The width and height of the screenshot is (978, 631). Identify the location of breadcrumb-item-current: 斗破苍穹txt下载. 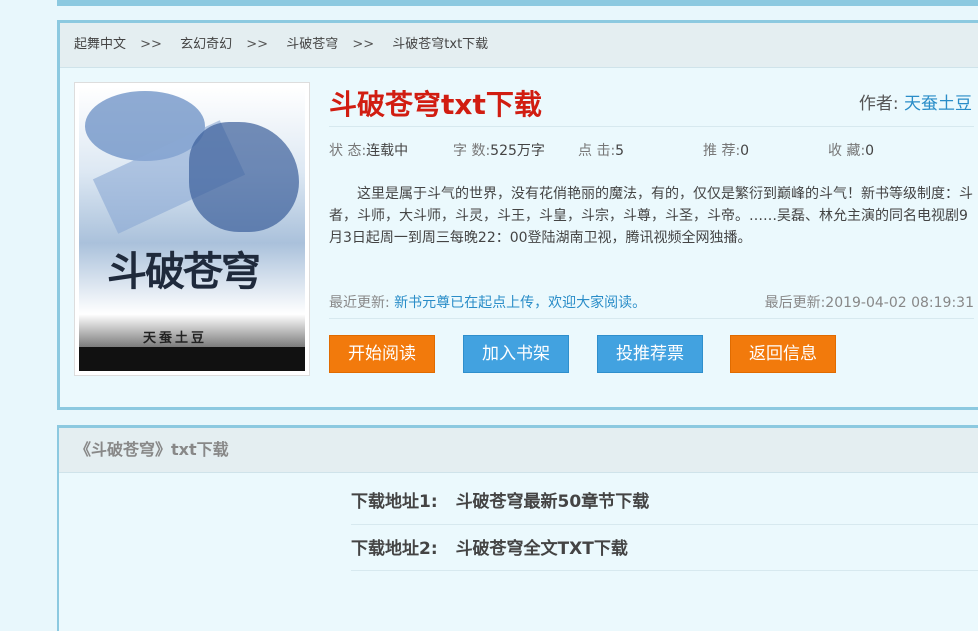
(440, 44).